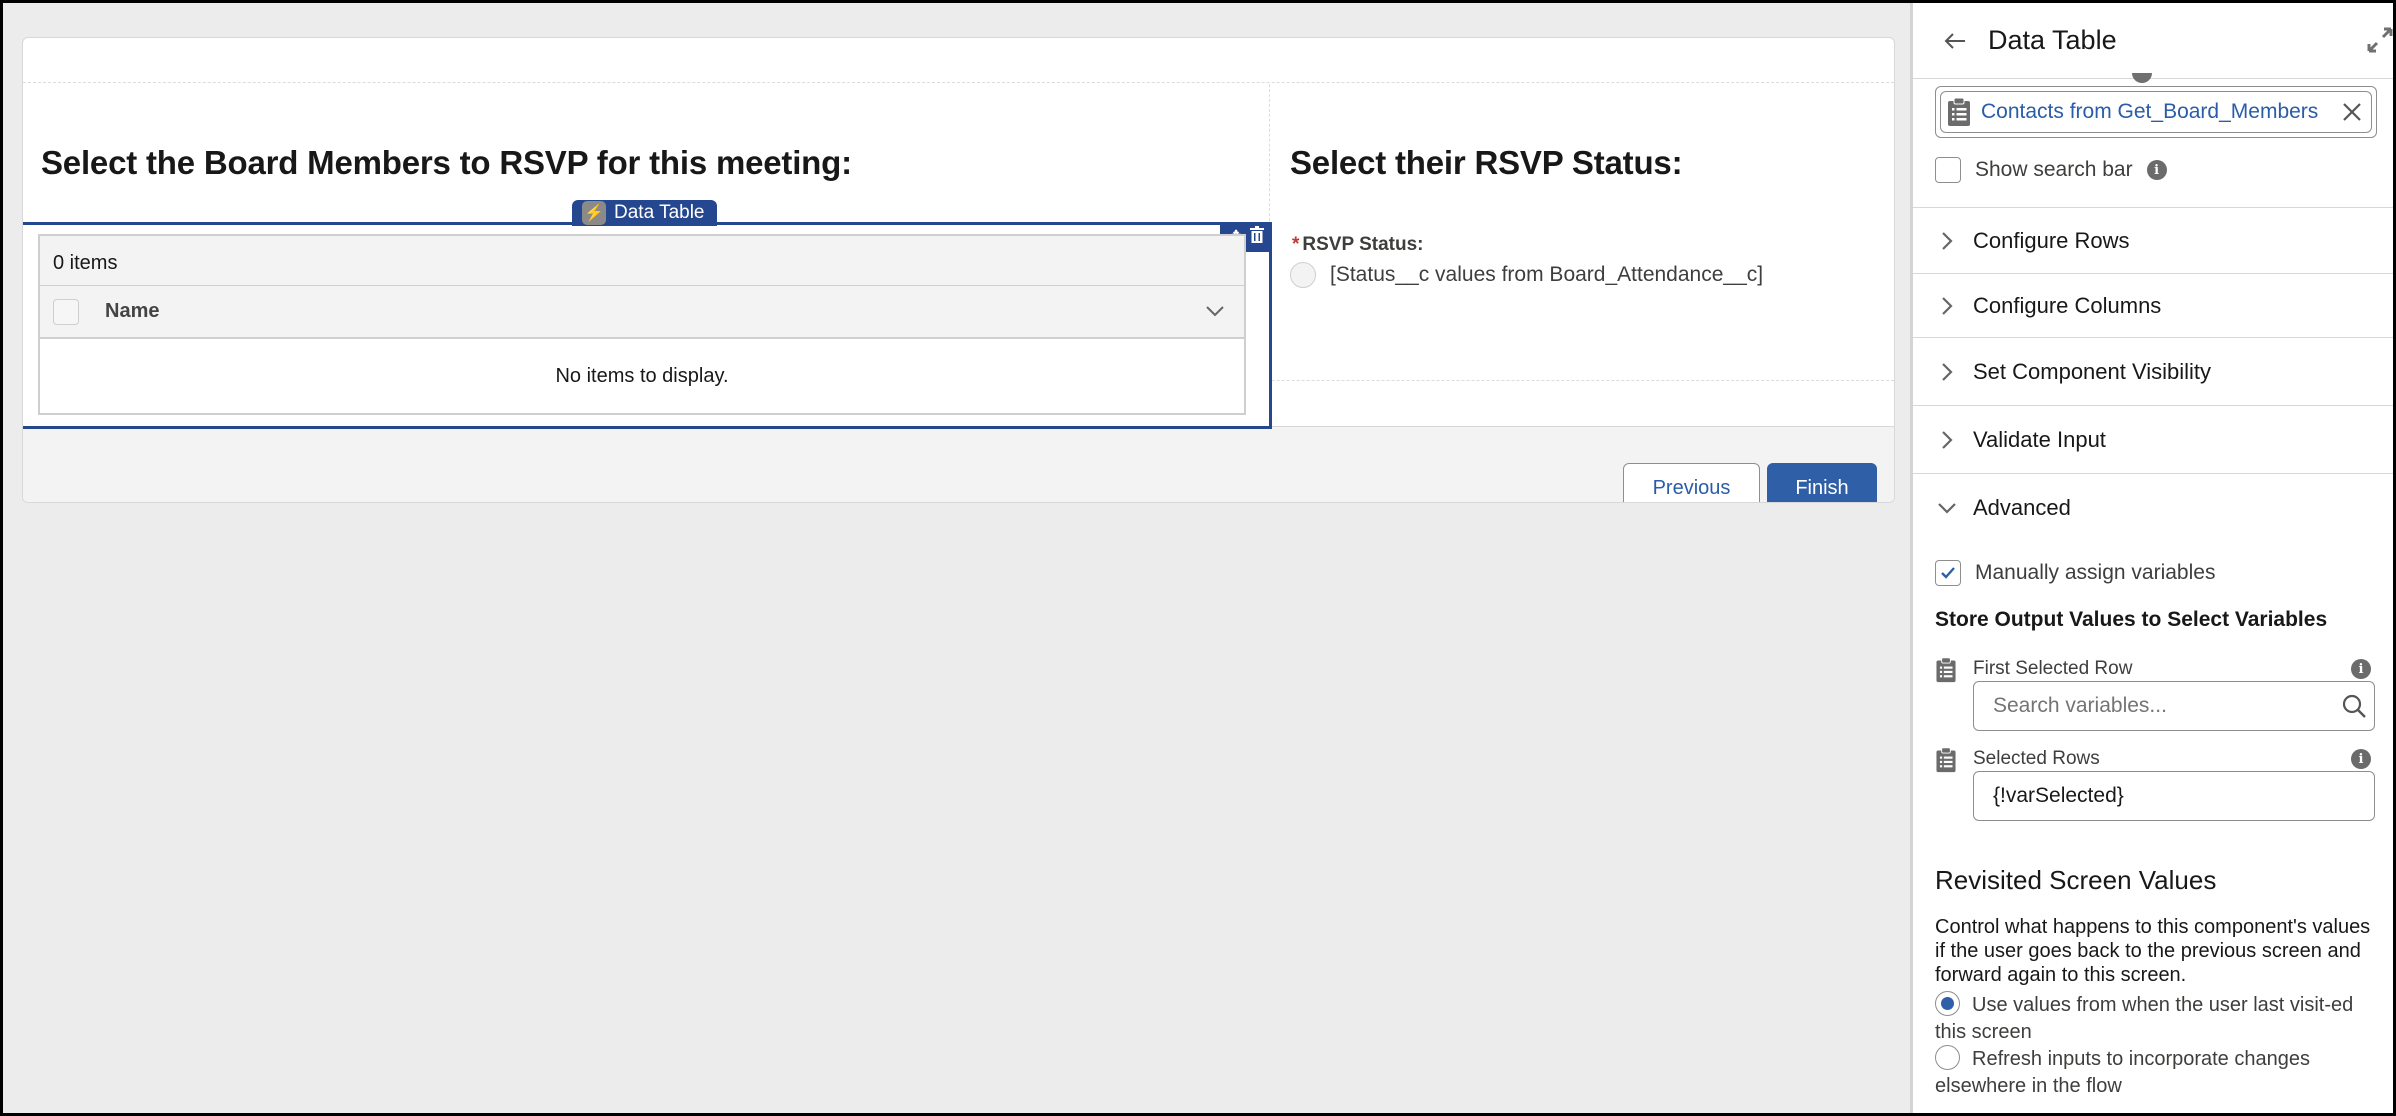 The image size is (2396, 1116). I want to click on select-all-checkbox, so click(66, 311).